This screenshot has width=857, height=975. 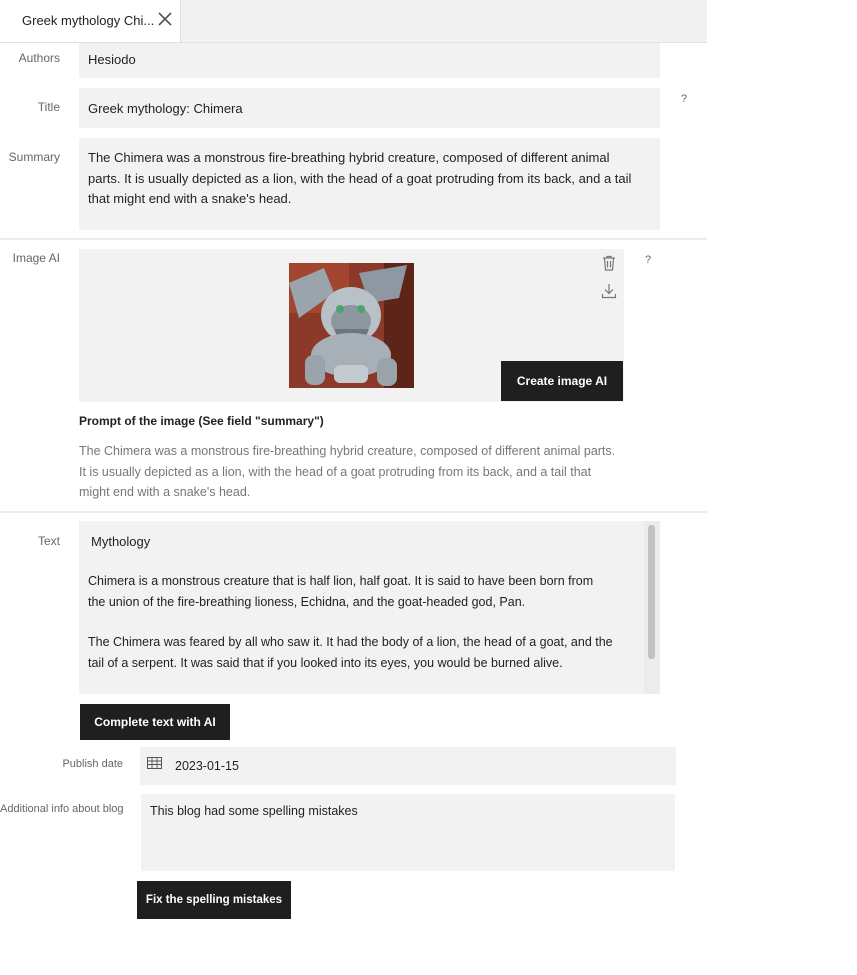 I want to click on authors-label: Authors, so click(x=39, y=58).